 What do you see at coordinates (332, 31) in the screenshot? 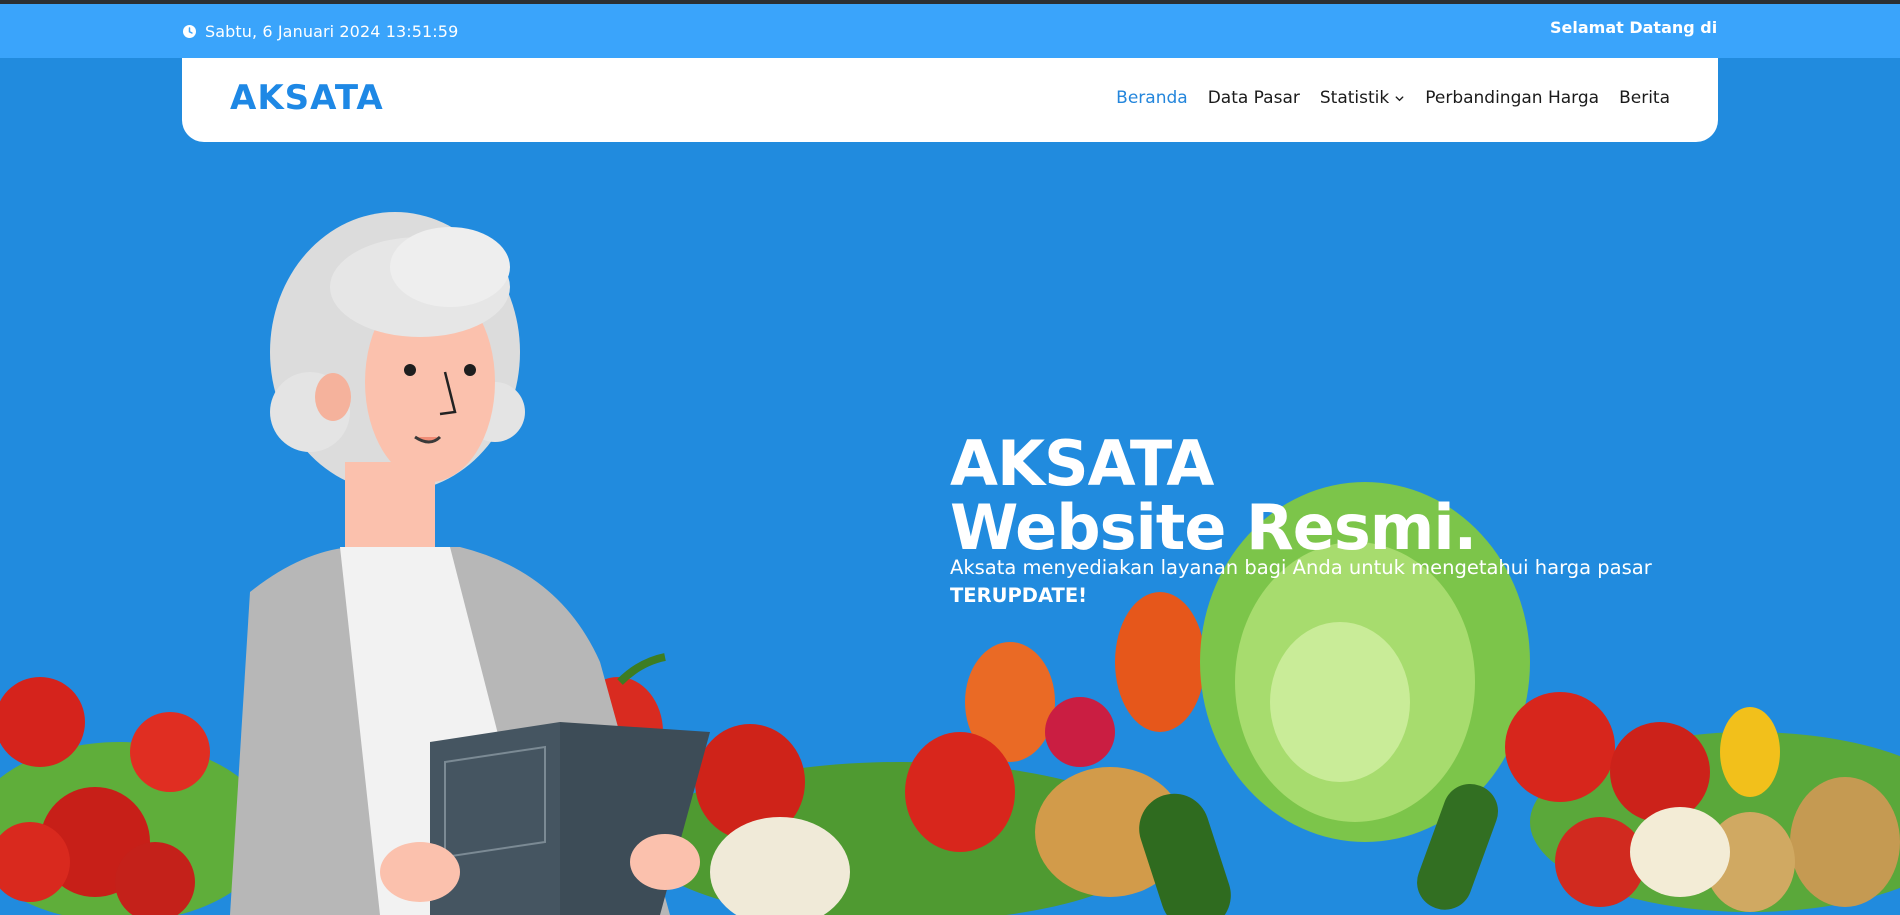
I see `datetime-text: Sabtu, 6 Januari 2024 13:51:59` at bounding box center [332, 31].